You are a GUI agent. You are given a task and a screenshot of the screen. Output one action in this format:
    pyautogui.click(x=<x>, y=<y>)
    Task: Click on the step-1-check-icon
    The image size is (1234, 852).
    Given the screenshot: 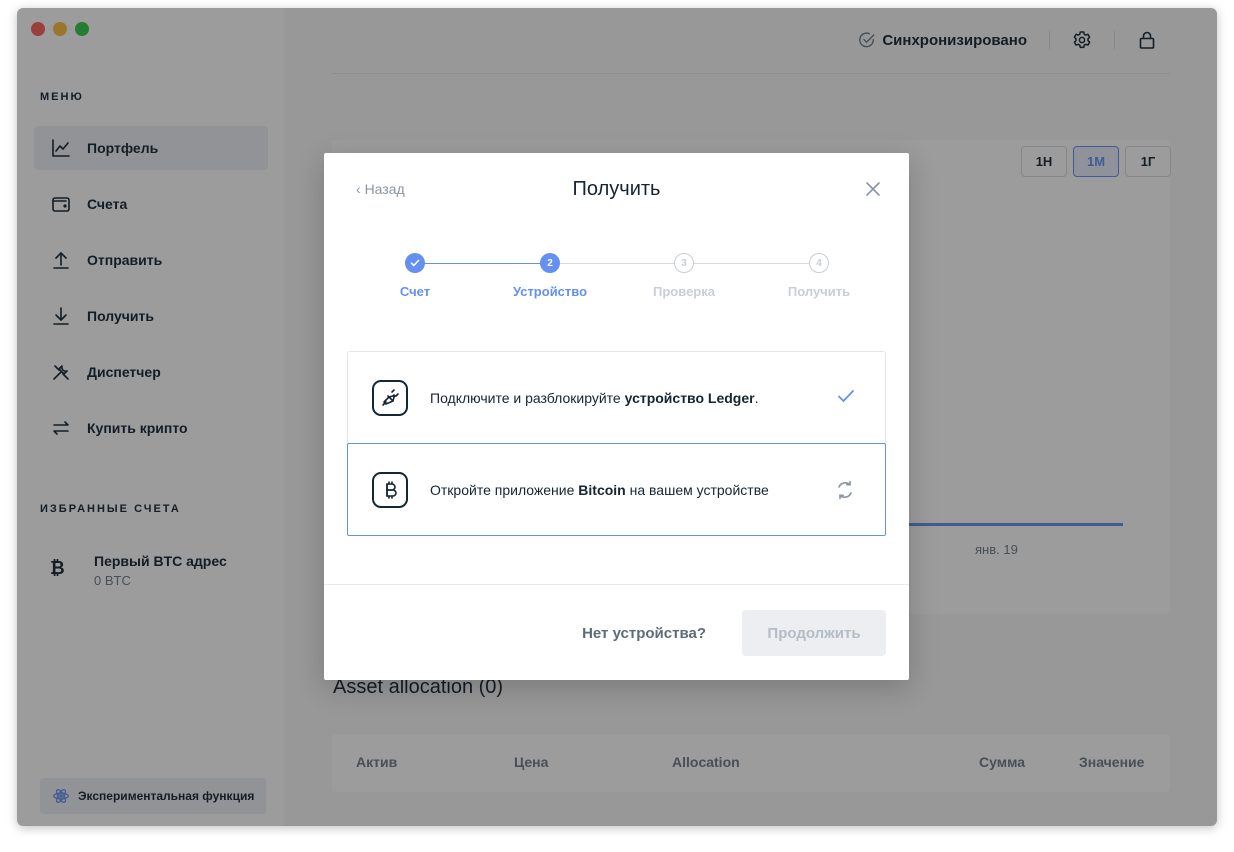 What is the action you would take?
    pyautogui.click(x=415, y=263)
    